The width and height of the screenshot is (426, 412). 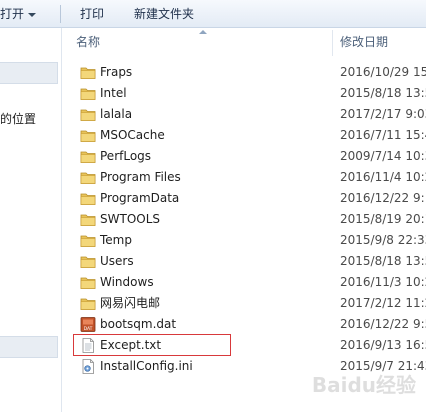 I want to click on file-name: ProgramData, so click(x=140, y=198).